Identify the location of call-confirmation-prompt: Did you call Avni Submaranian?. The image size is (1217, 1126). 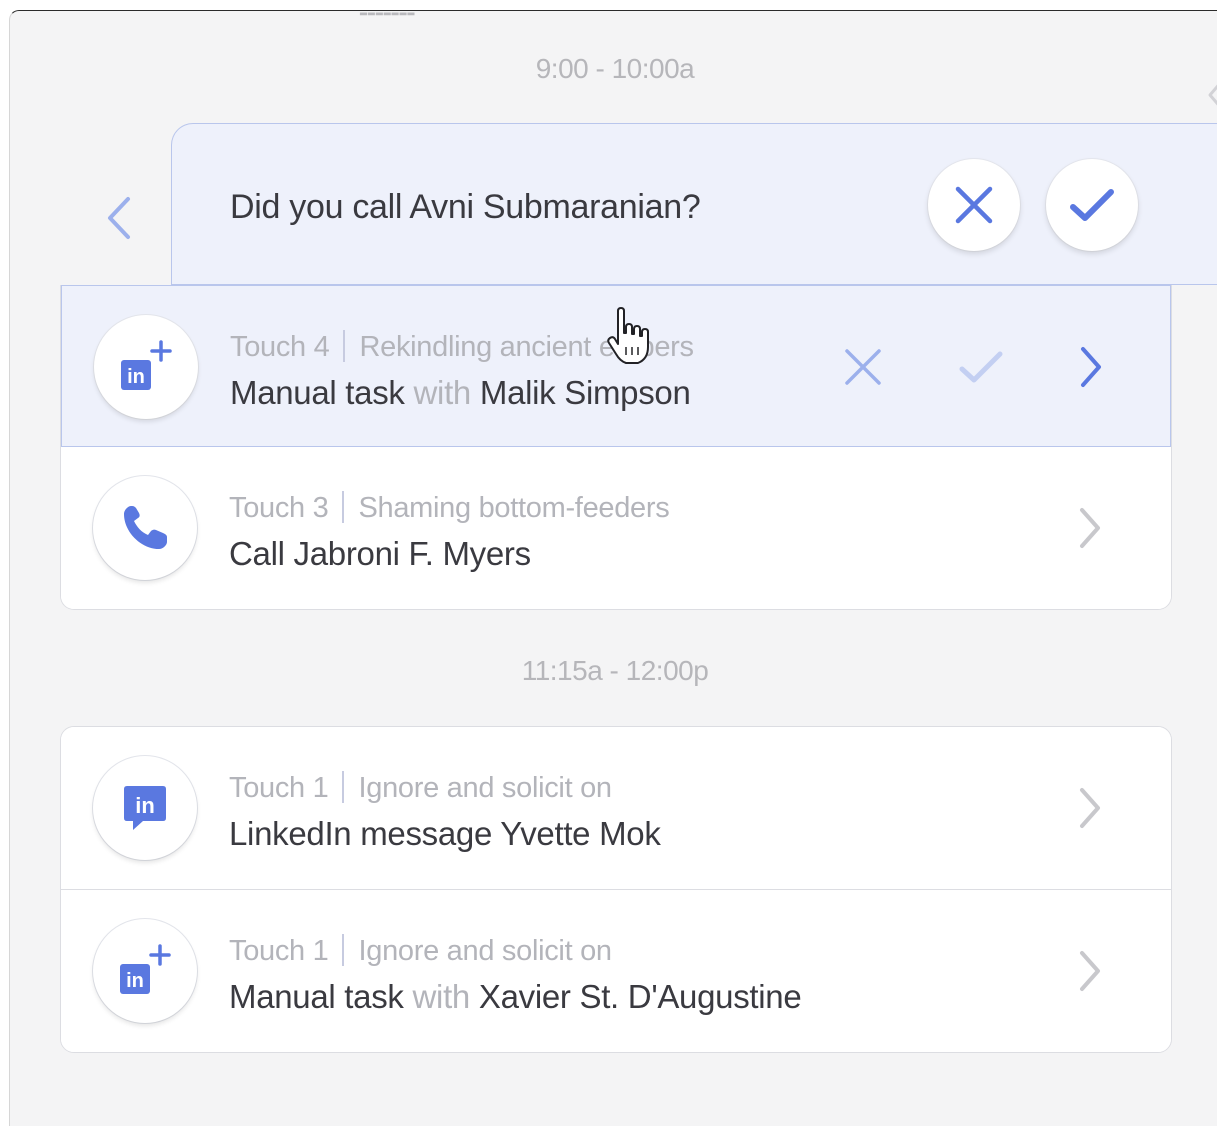
(694, 204).